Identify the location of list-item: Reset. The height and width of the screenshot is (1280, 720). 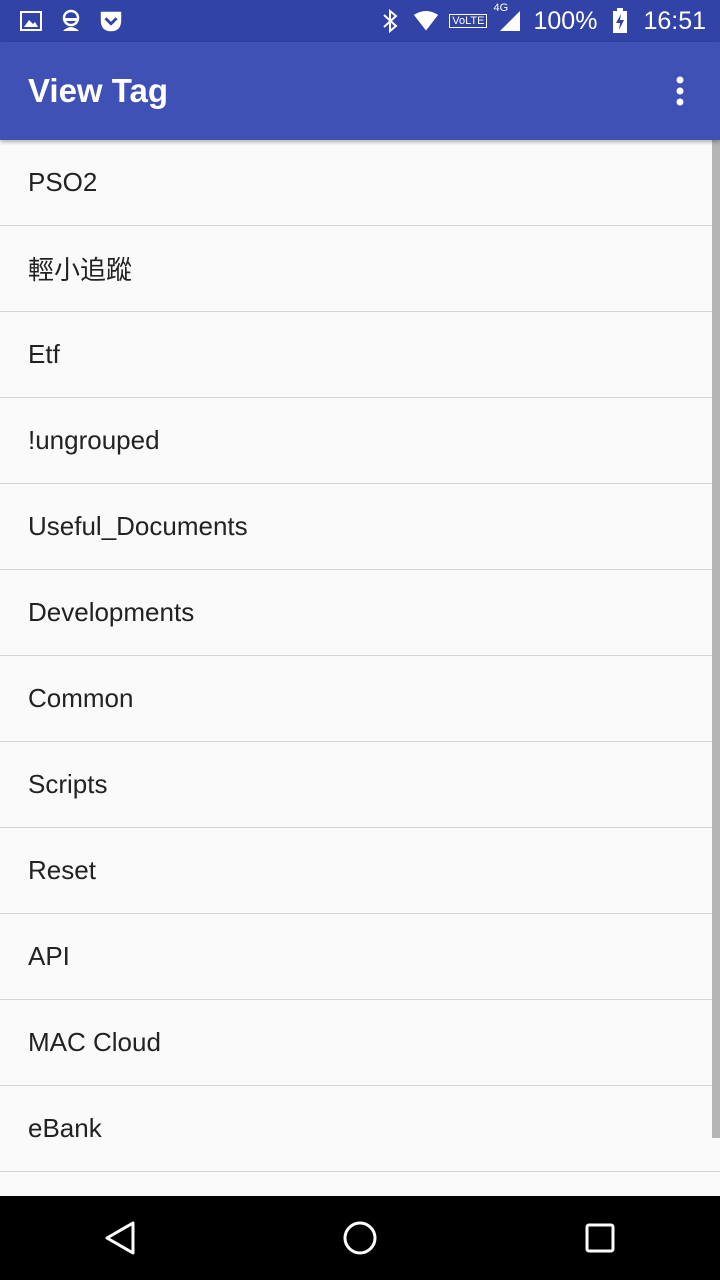
(360, 871).